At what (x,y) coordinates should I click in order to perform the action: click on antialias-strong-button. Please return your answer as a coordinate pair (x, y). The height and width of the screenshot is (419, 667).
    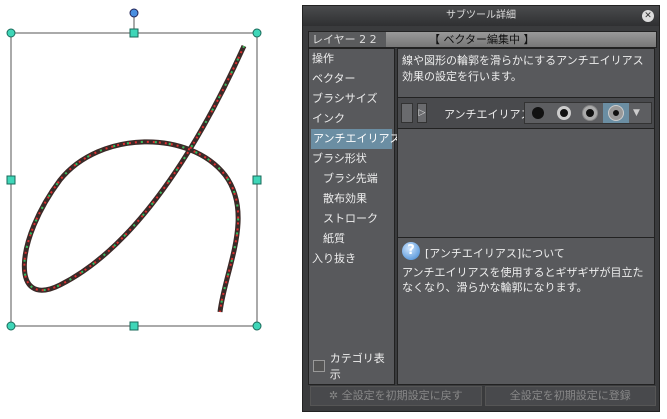
    Looking at the image, I should click on (616, 113).